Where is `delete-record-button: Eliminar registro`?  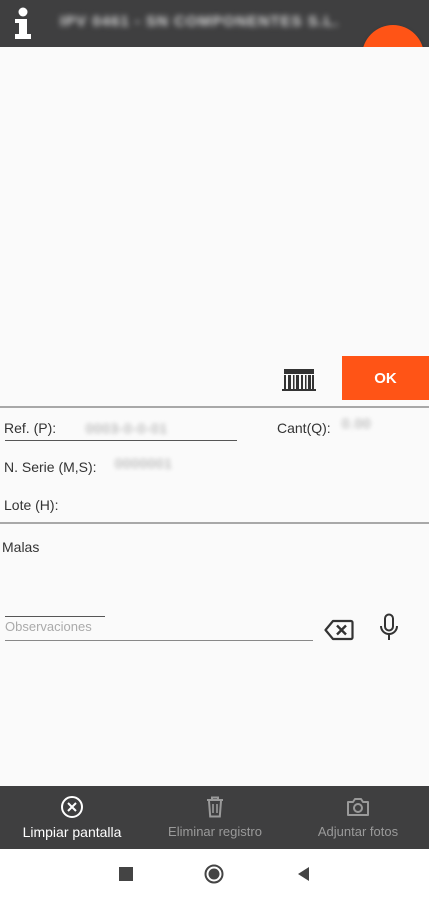
delete-record-button: Eliminar registro is located at coordinates (215, 817).